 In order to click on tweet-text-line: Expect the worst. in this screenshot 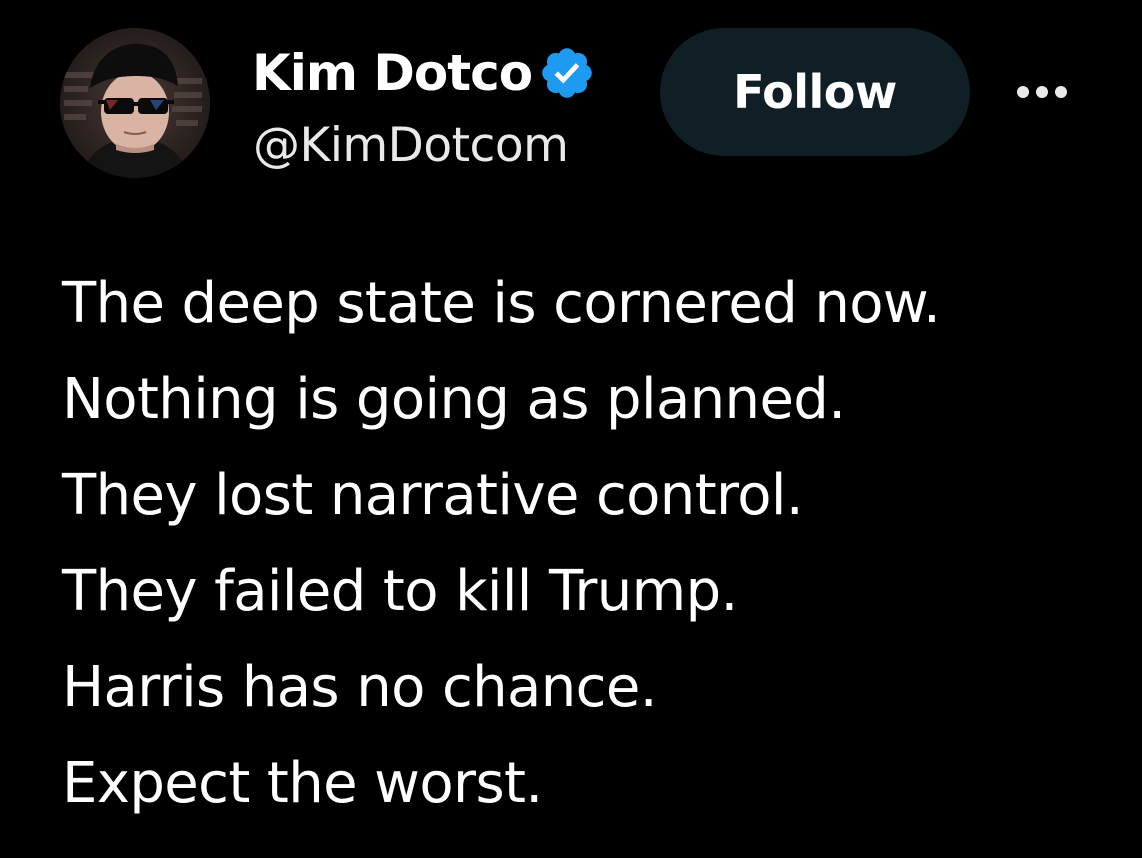, I will do `click(302, 783)`.